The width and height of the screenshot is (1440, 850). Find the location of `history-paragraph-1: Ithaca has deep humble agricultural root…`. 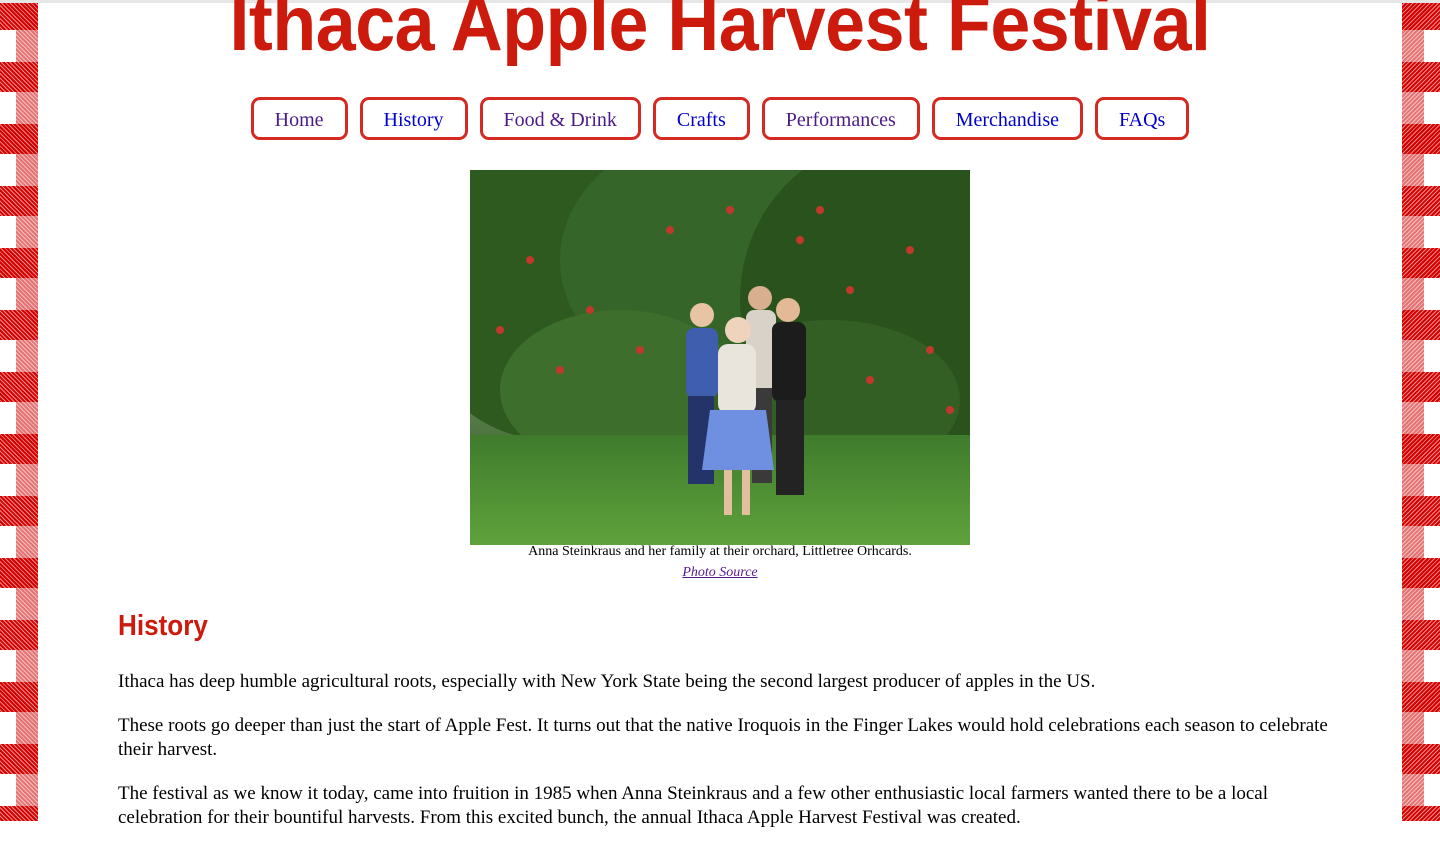

history-paragraph-1: Ithaca has deep humble agricultural root… is located at coordinates (607, 681).